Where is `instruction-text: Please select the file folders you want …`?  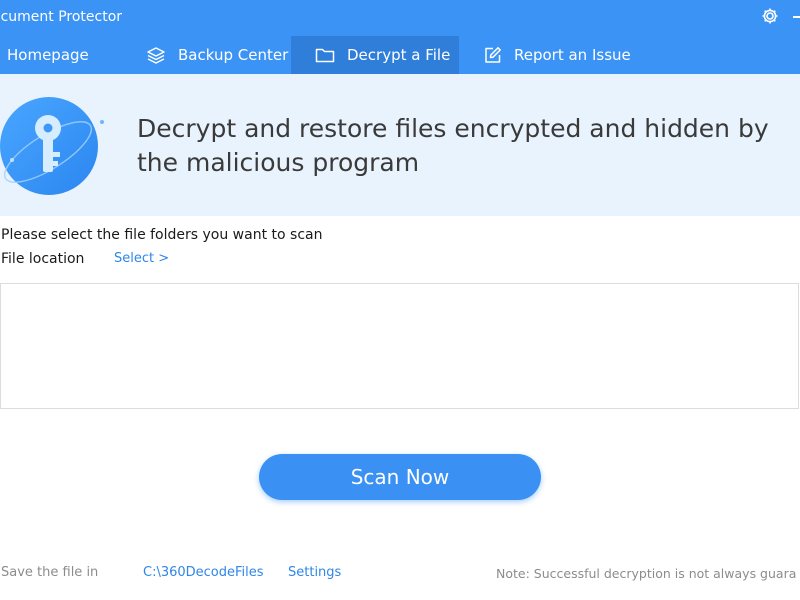
instruction-text: Please select the file folders you want … is located at coordinates (162, 235).